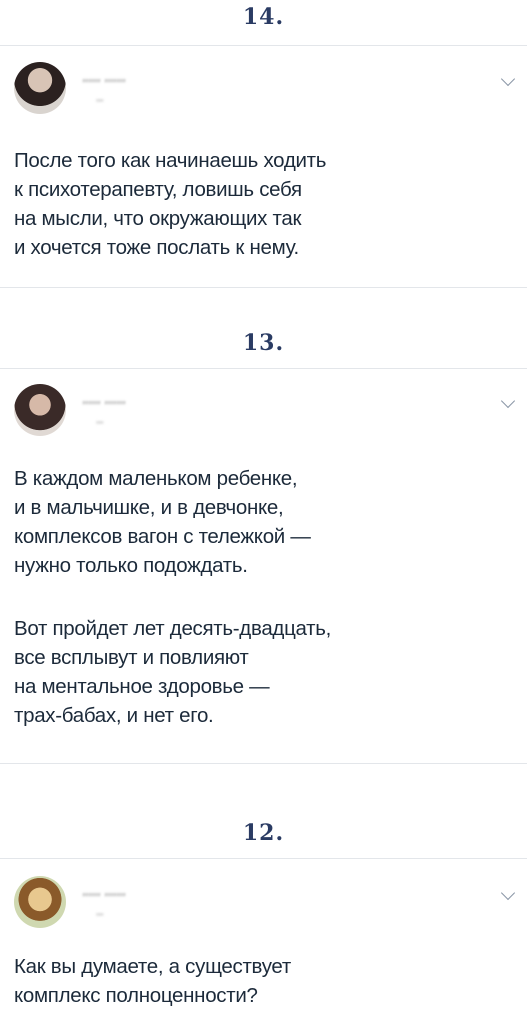 This screenshot has height=1030, width=527. I want to click on post-number: 12., so click(263, 833).